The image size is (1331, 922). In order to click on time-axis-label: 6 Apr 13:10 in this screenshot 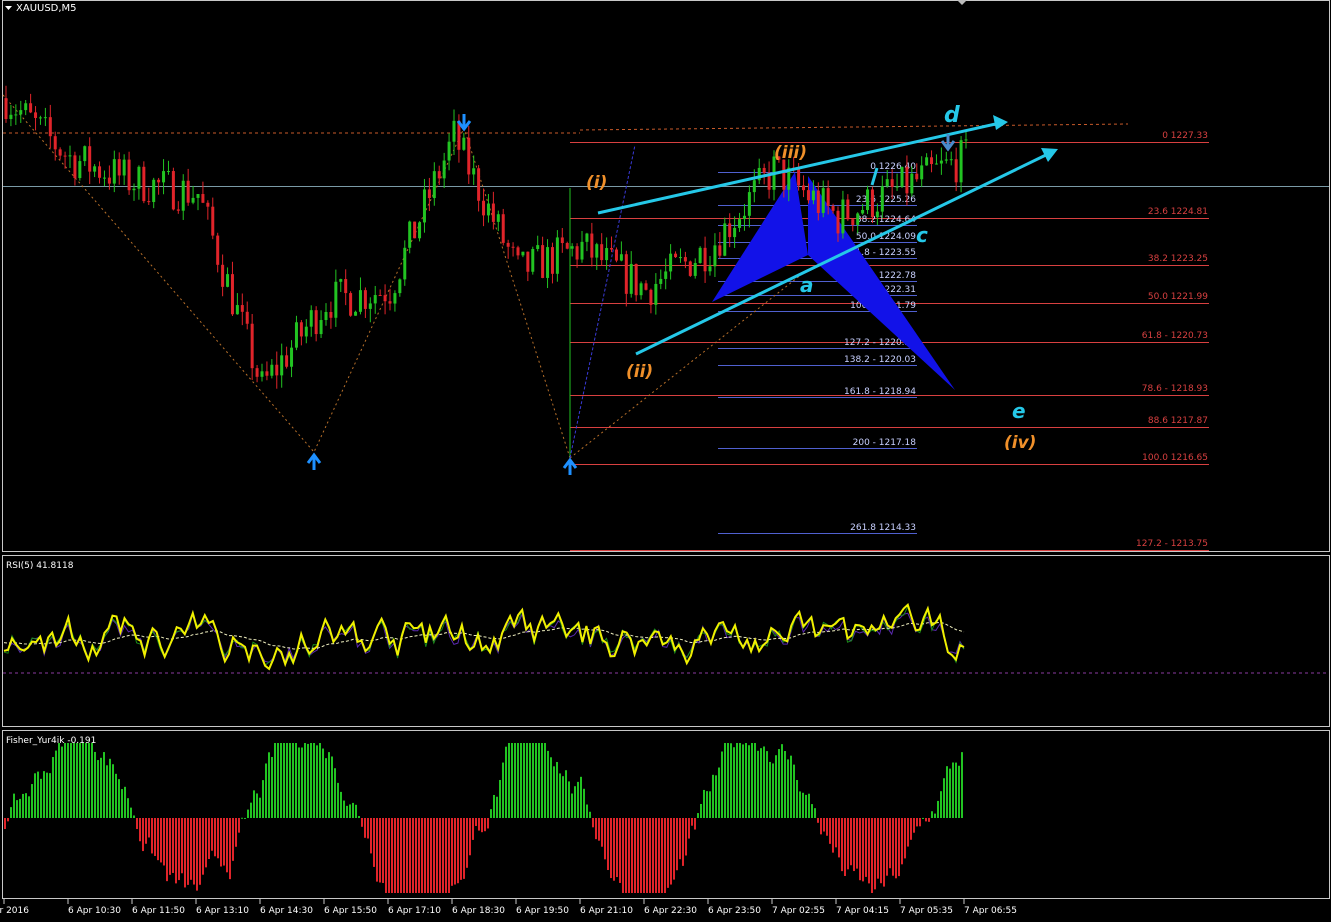, I will do `click(222, 911)`.